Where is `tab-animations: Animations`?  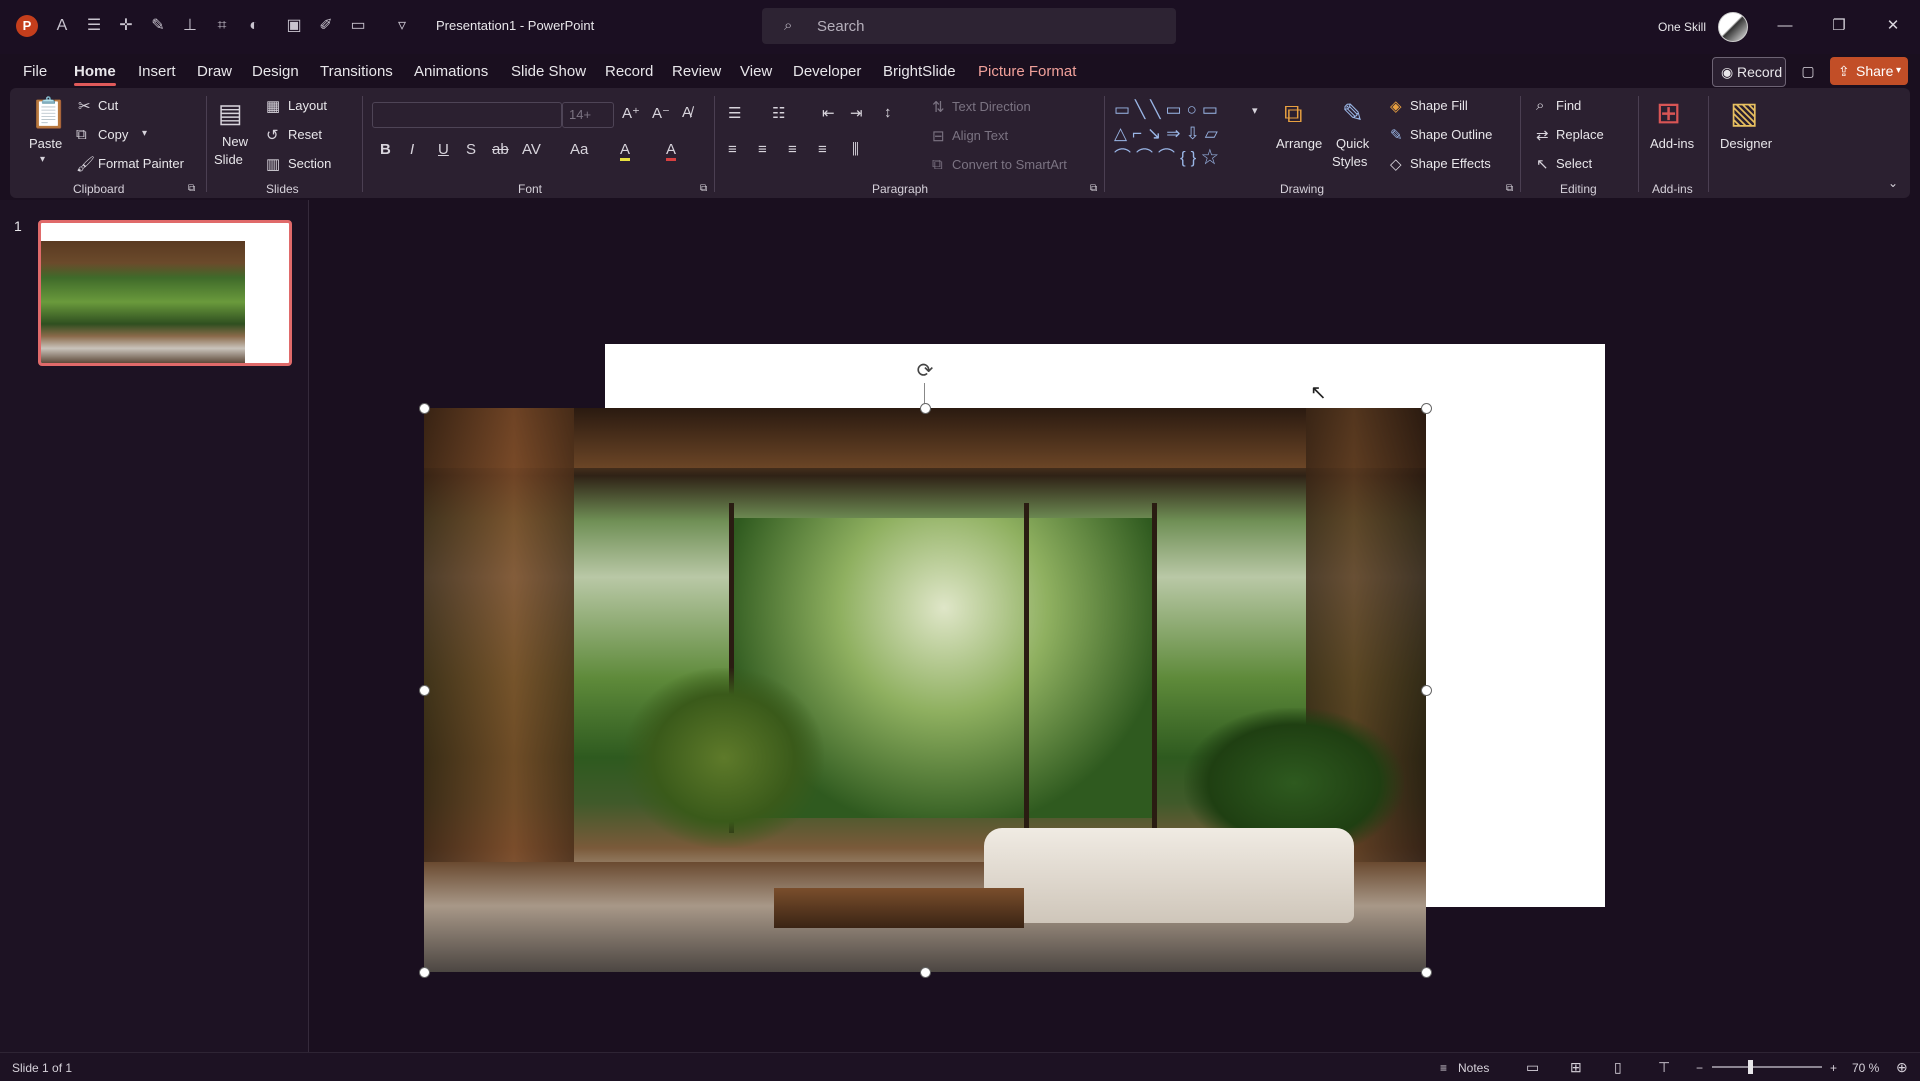
tab-animations: Animations is located at coordinates (451, 71).